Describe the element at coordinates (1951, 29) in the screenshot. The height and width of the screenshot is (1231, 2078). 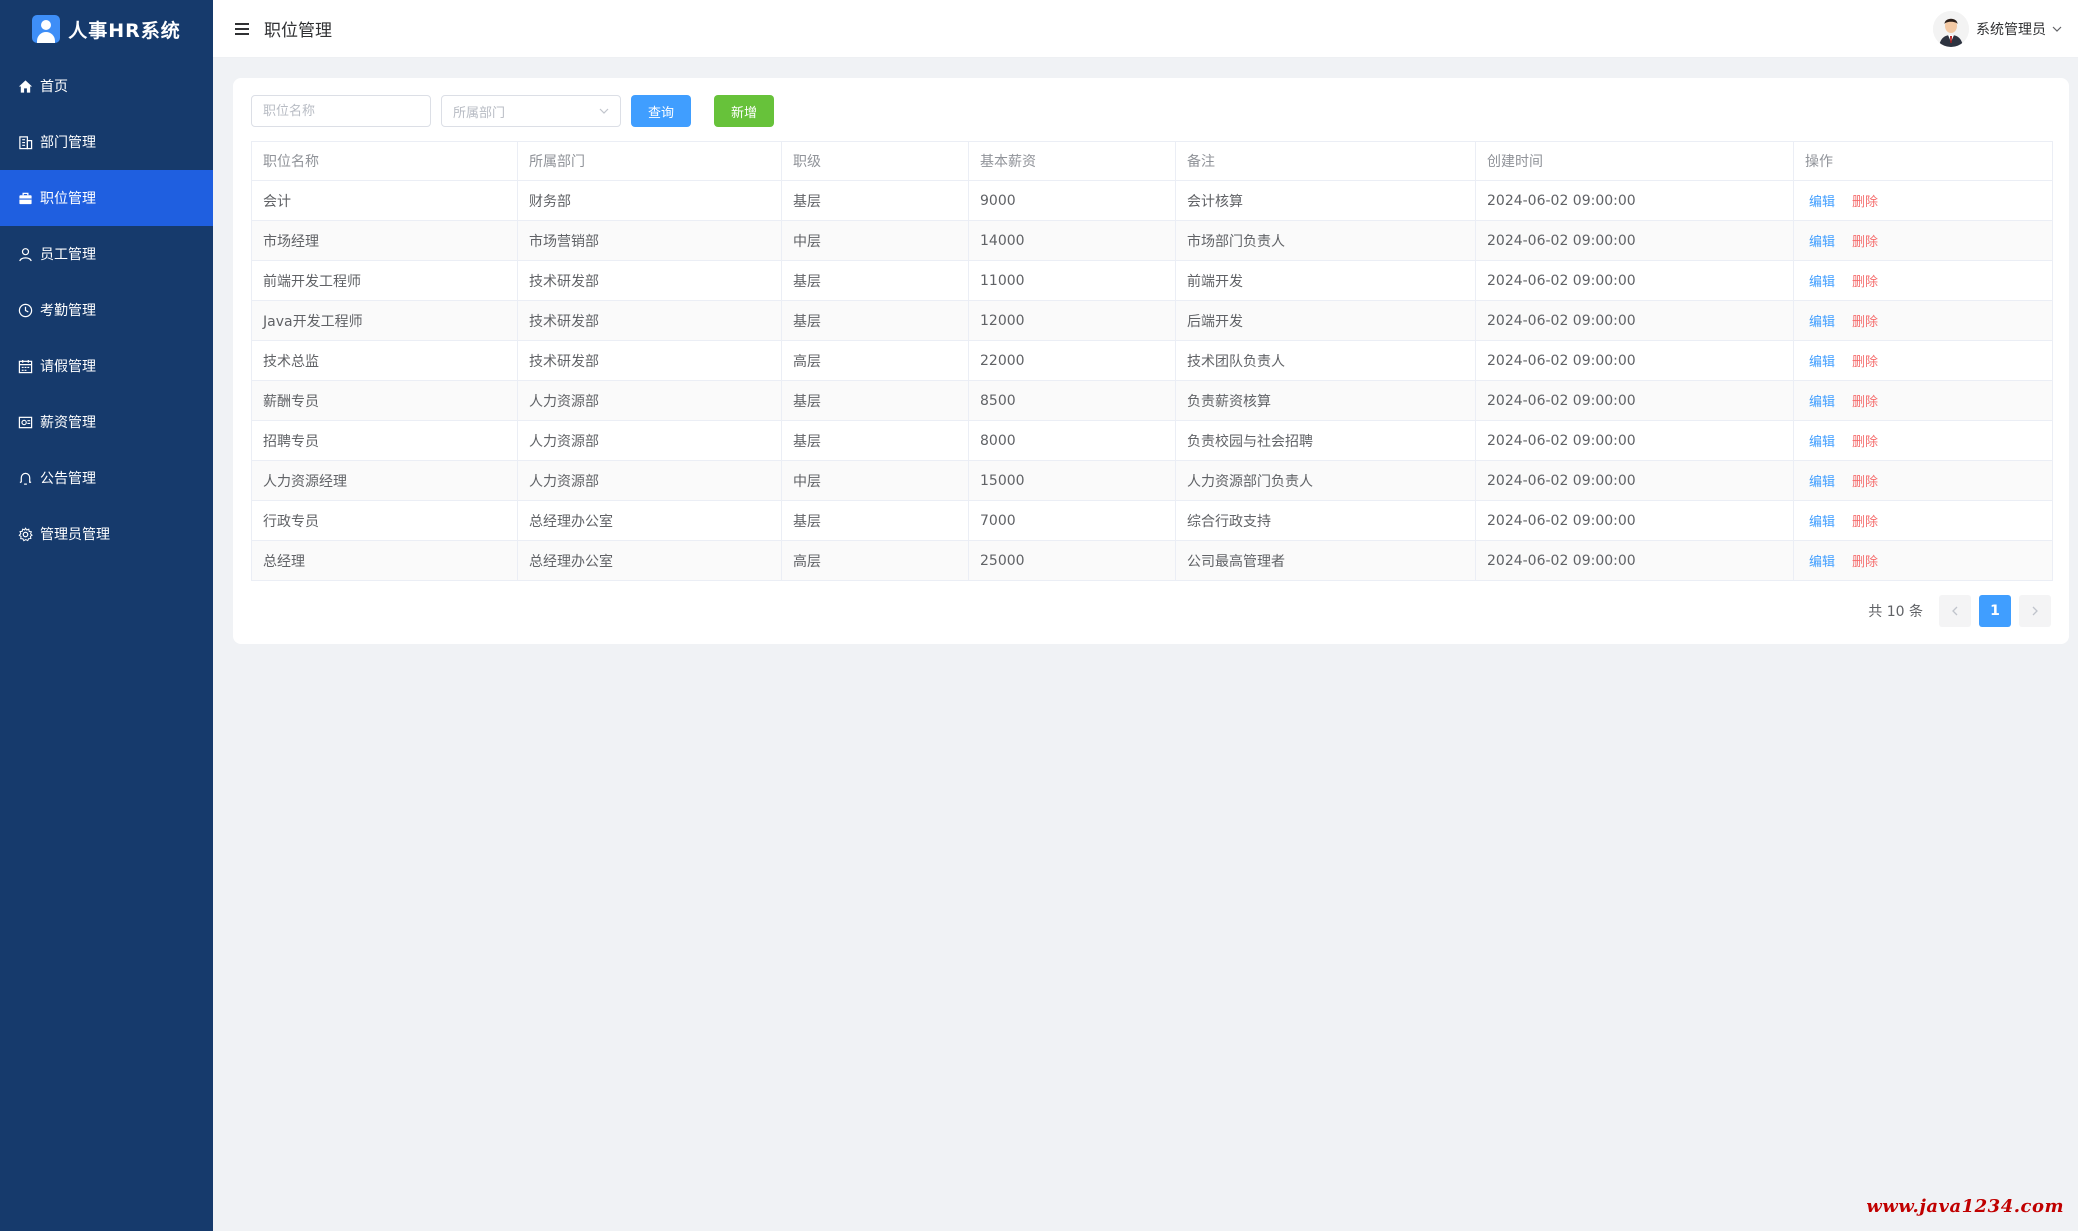
I see `avatar` at that location.